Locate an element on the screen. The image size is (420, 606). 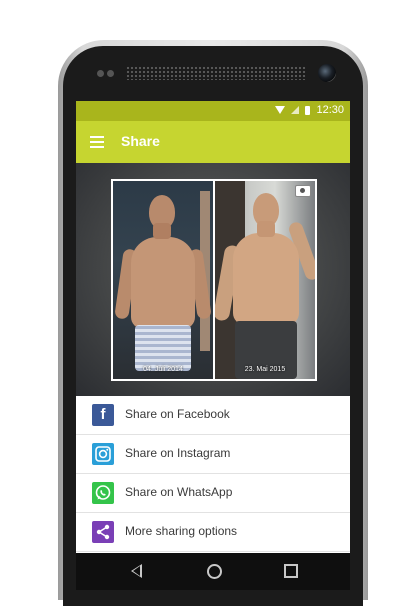
earpiece-speaker is located at coordinates (216, 73).